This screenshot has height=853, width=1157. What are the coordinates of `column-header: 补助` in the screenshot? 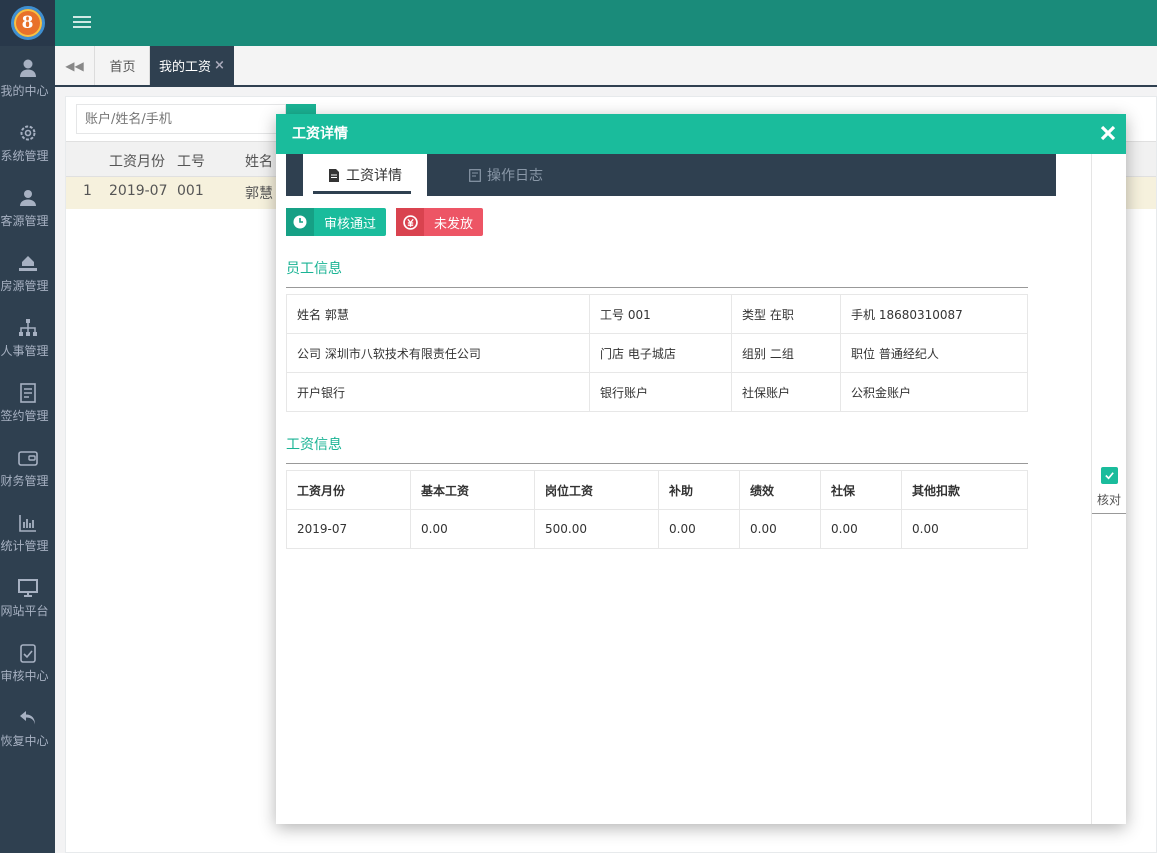 It's located at (699, 490).